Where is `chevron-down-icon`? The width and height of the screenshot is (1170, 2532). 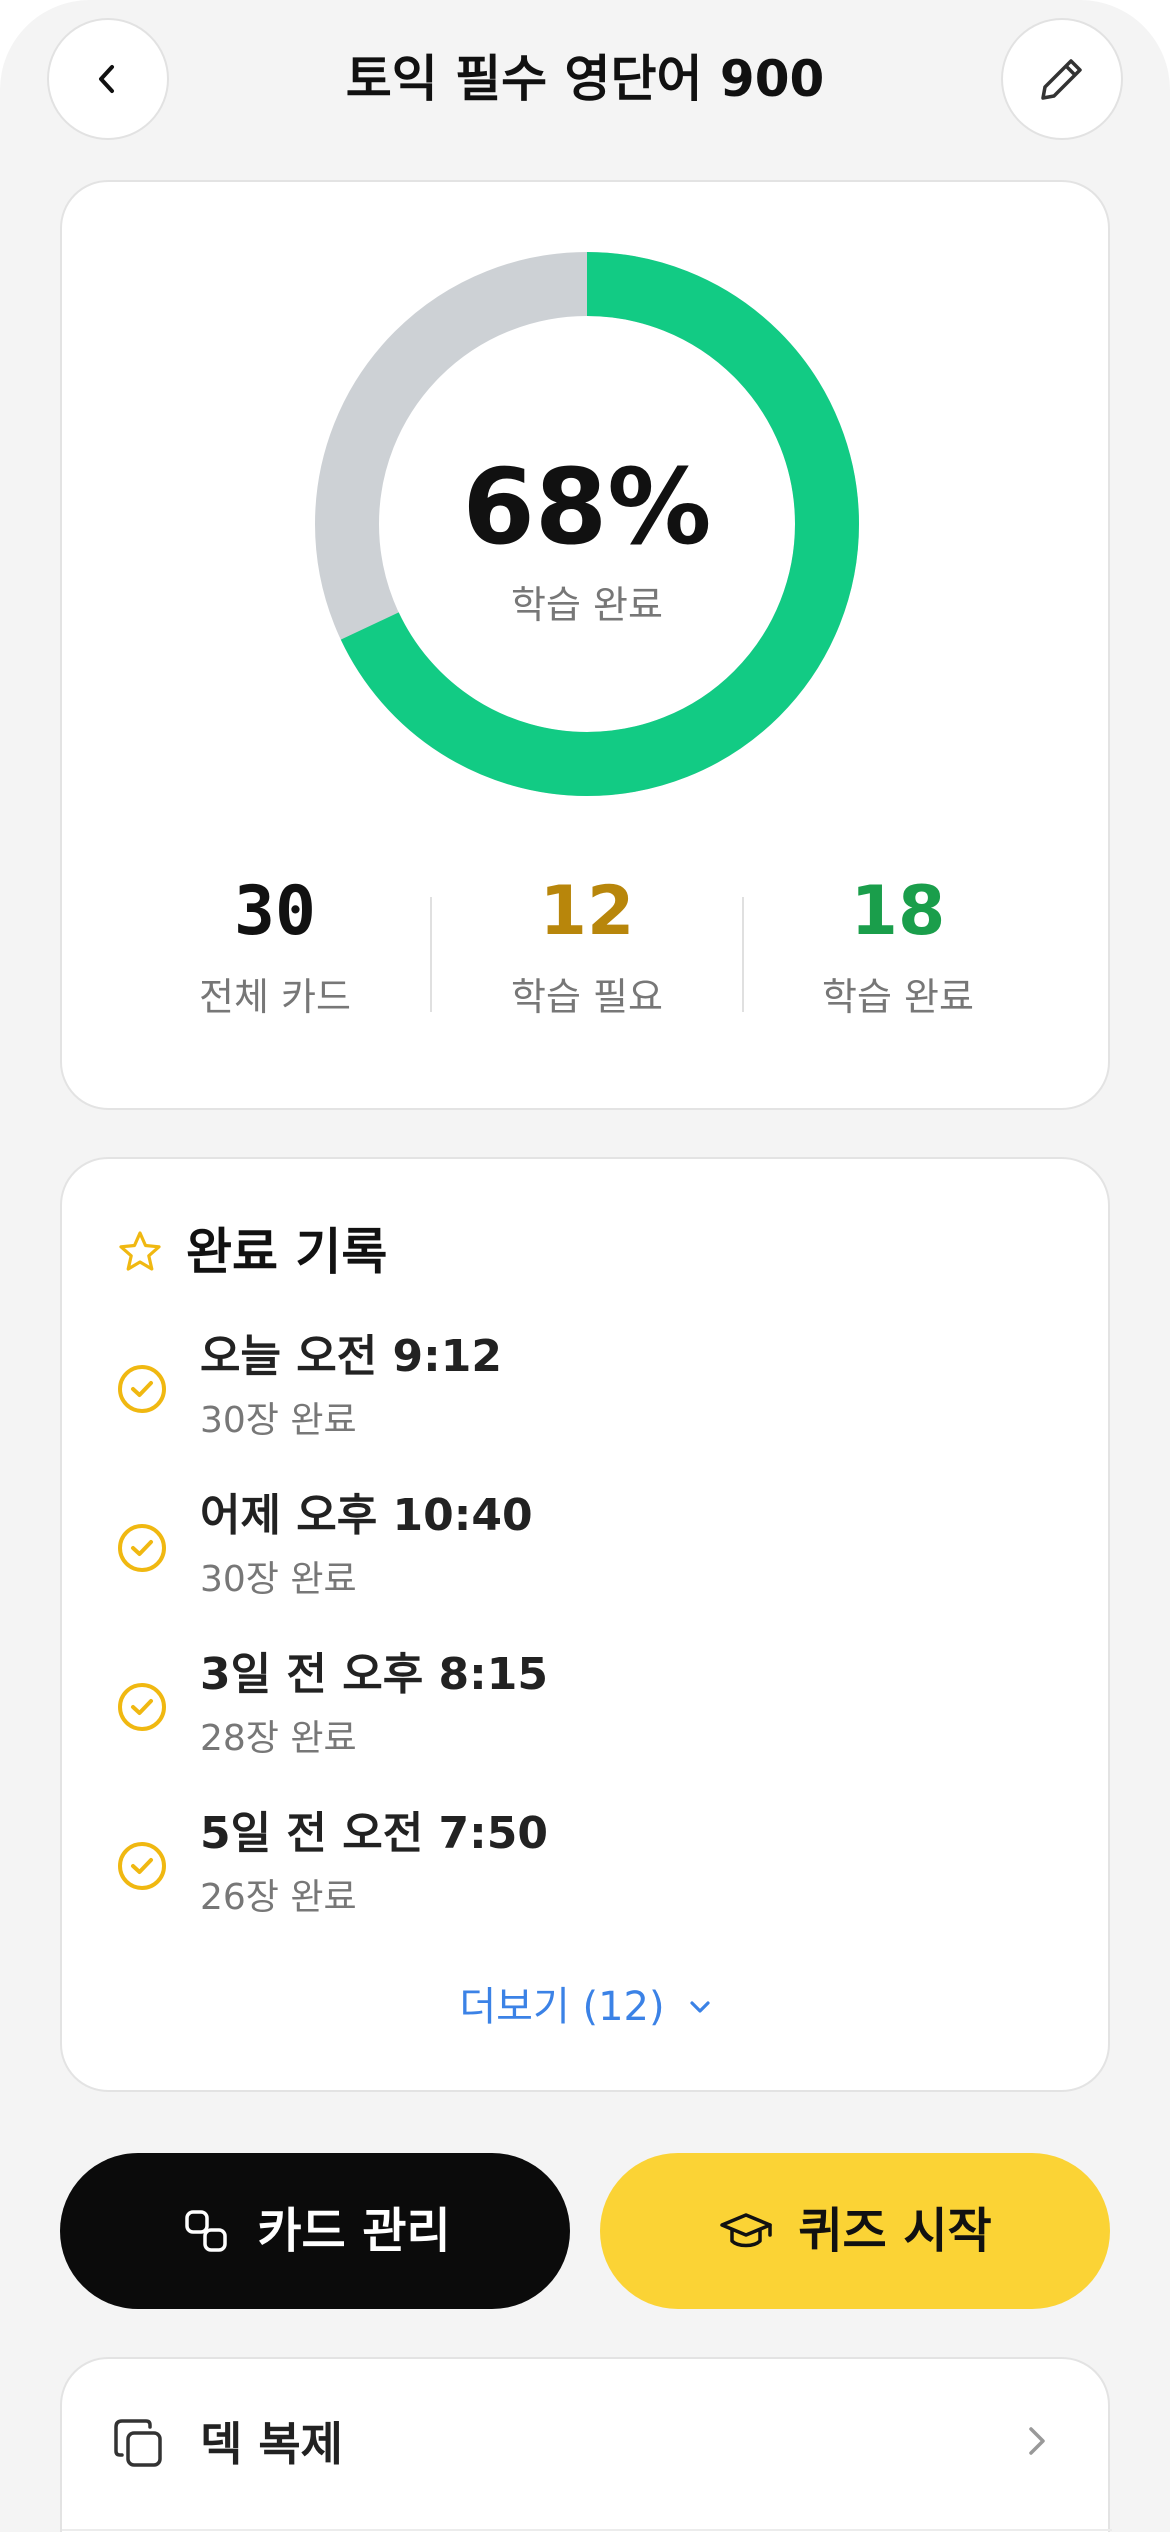
chevron-down-icon is located at coordinates (700, 2007).